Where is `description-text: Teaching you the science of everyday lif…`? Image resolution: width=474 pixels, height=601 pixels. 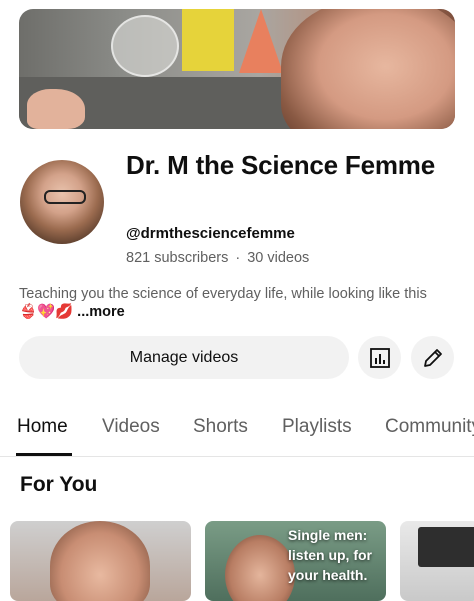 description-text: Teaching you the science of everyday lif… is located at coordinates (223, 294).